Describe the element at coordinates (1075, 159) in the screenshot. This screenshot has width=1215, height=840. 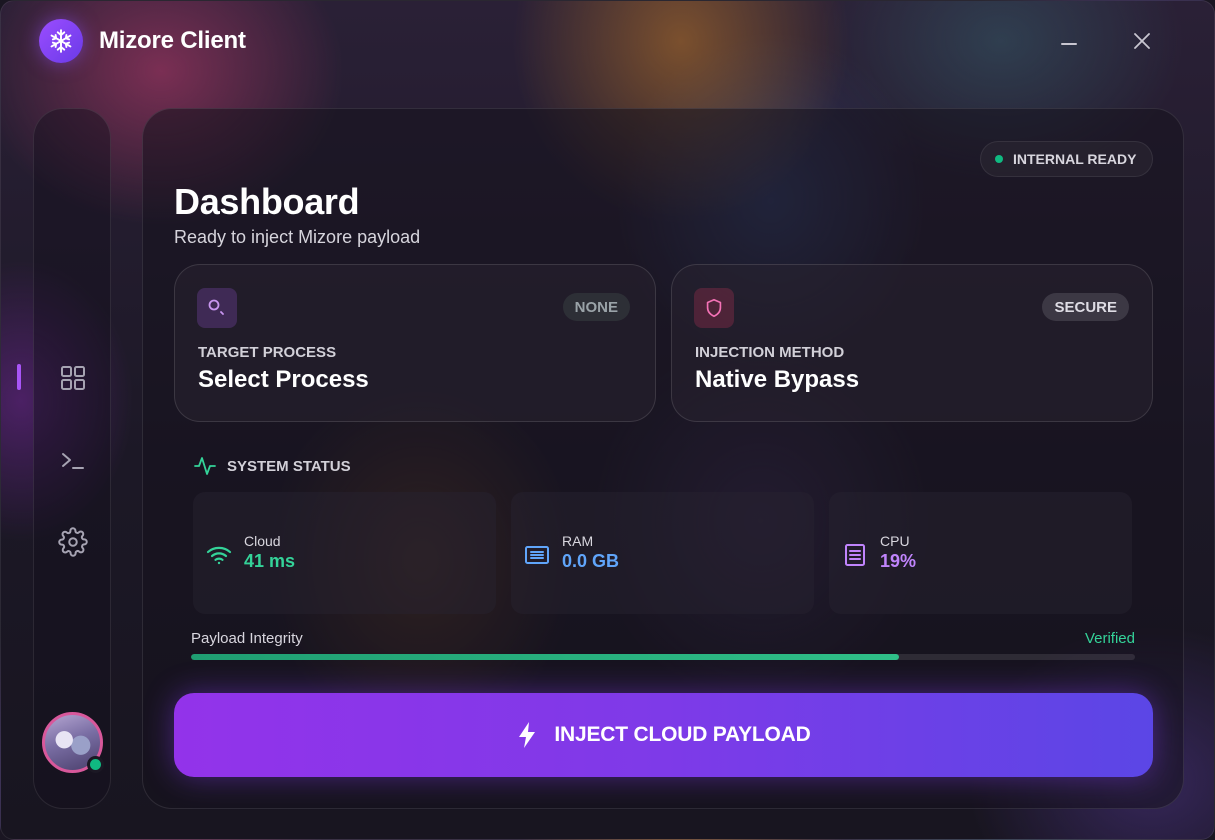
I see `status-badge-label: INTERNAL READY` at that location.